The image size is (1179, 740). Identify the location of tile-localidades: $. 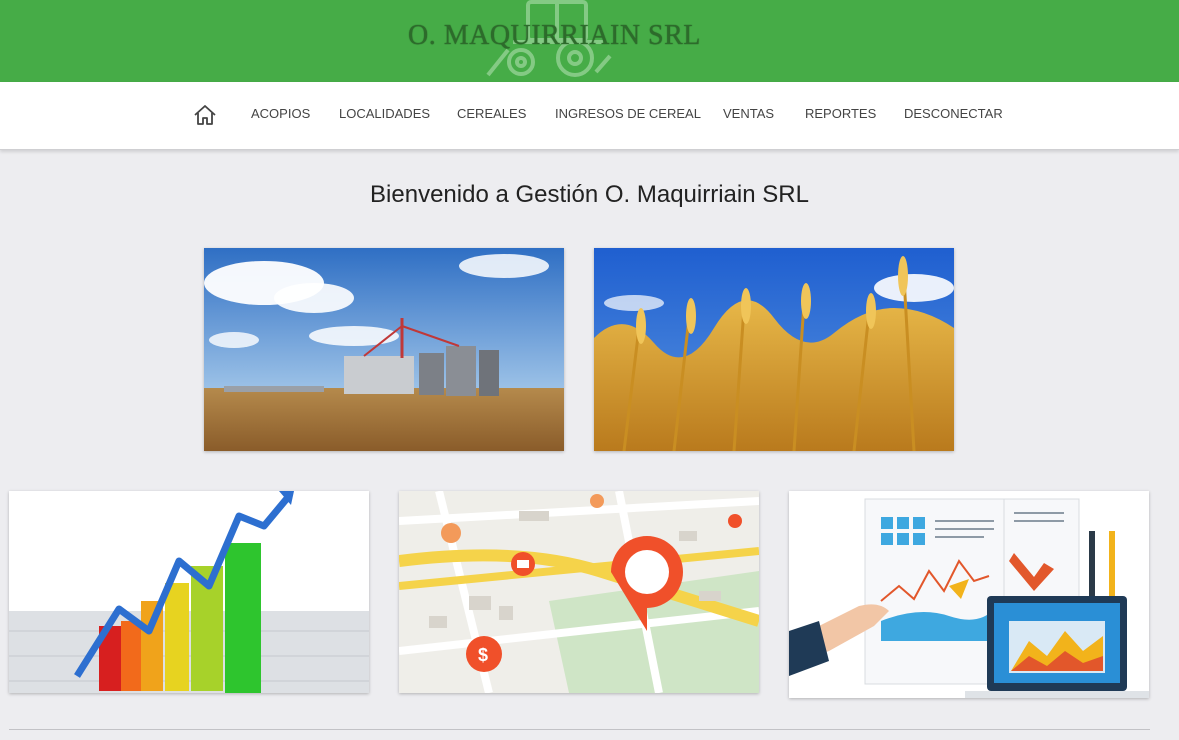
(579, 592).